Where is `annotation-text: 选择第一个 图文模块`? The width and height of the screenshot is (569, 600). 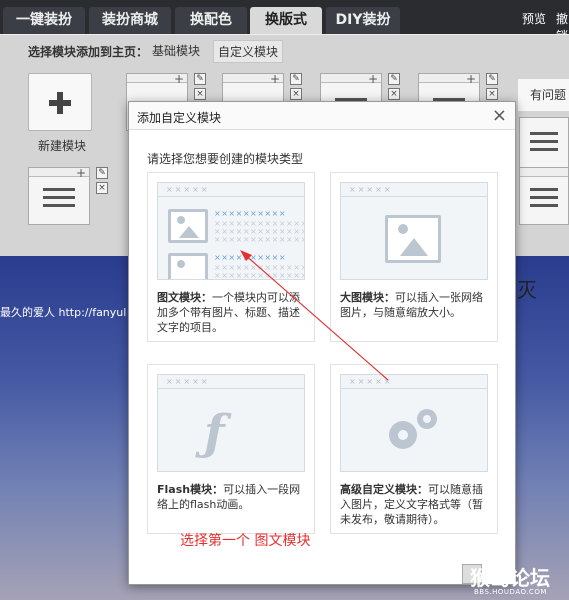
annotation-text: 选择第一个 图文模块 is located at coordinates (245, 541).